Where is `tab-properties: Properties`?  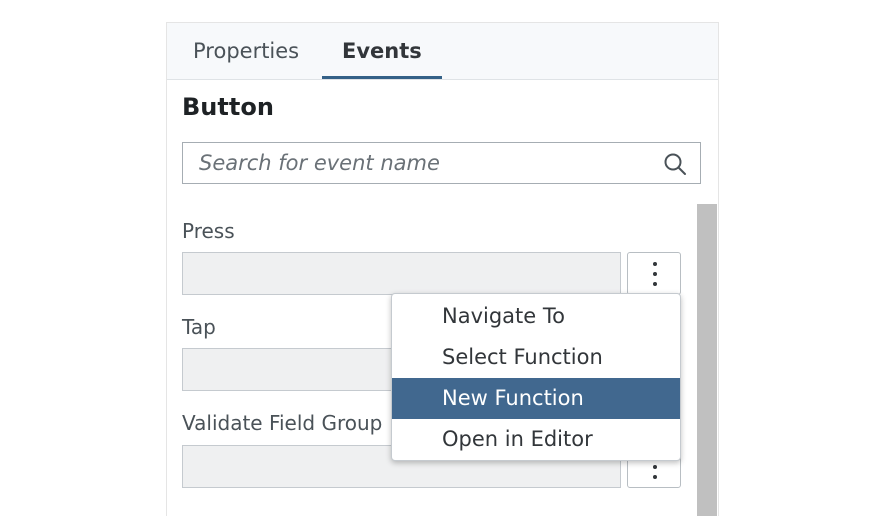
tab-properties: Properties is located at coordinates (246, 58).